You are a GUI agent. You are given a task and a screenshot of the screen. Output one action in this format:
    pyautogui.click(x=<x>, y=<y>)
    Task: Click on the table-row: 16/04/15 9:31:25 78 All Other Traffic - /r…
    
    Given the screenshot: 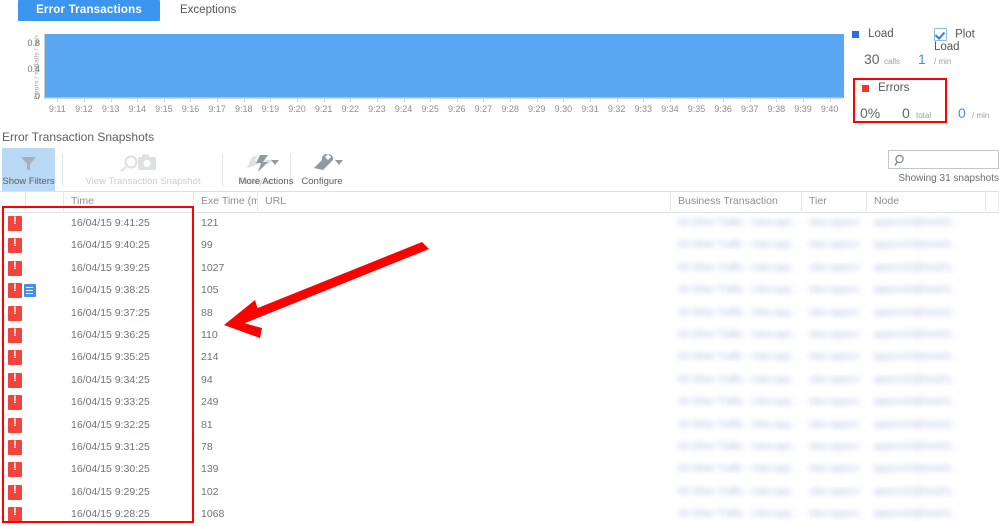 What is the action you would take?
    pyautogui.click(x=499, y=447)
    